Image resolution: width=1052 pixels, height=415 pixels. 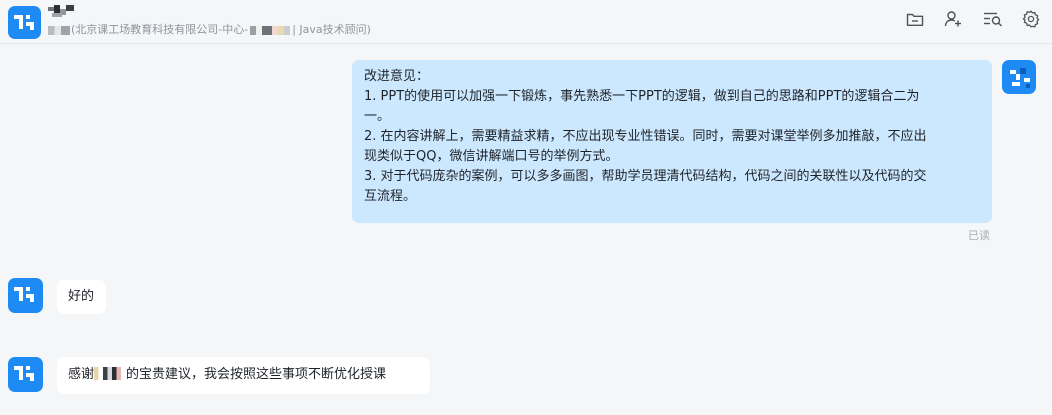 What do you see at coordinates (256, 374) in the screenshot?
I see `message-text-suffix: 的宝贵建议，我会按照这些事项不断优化授课` at bounding box center [256, 374].